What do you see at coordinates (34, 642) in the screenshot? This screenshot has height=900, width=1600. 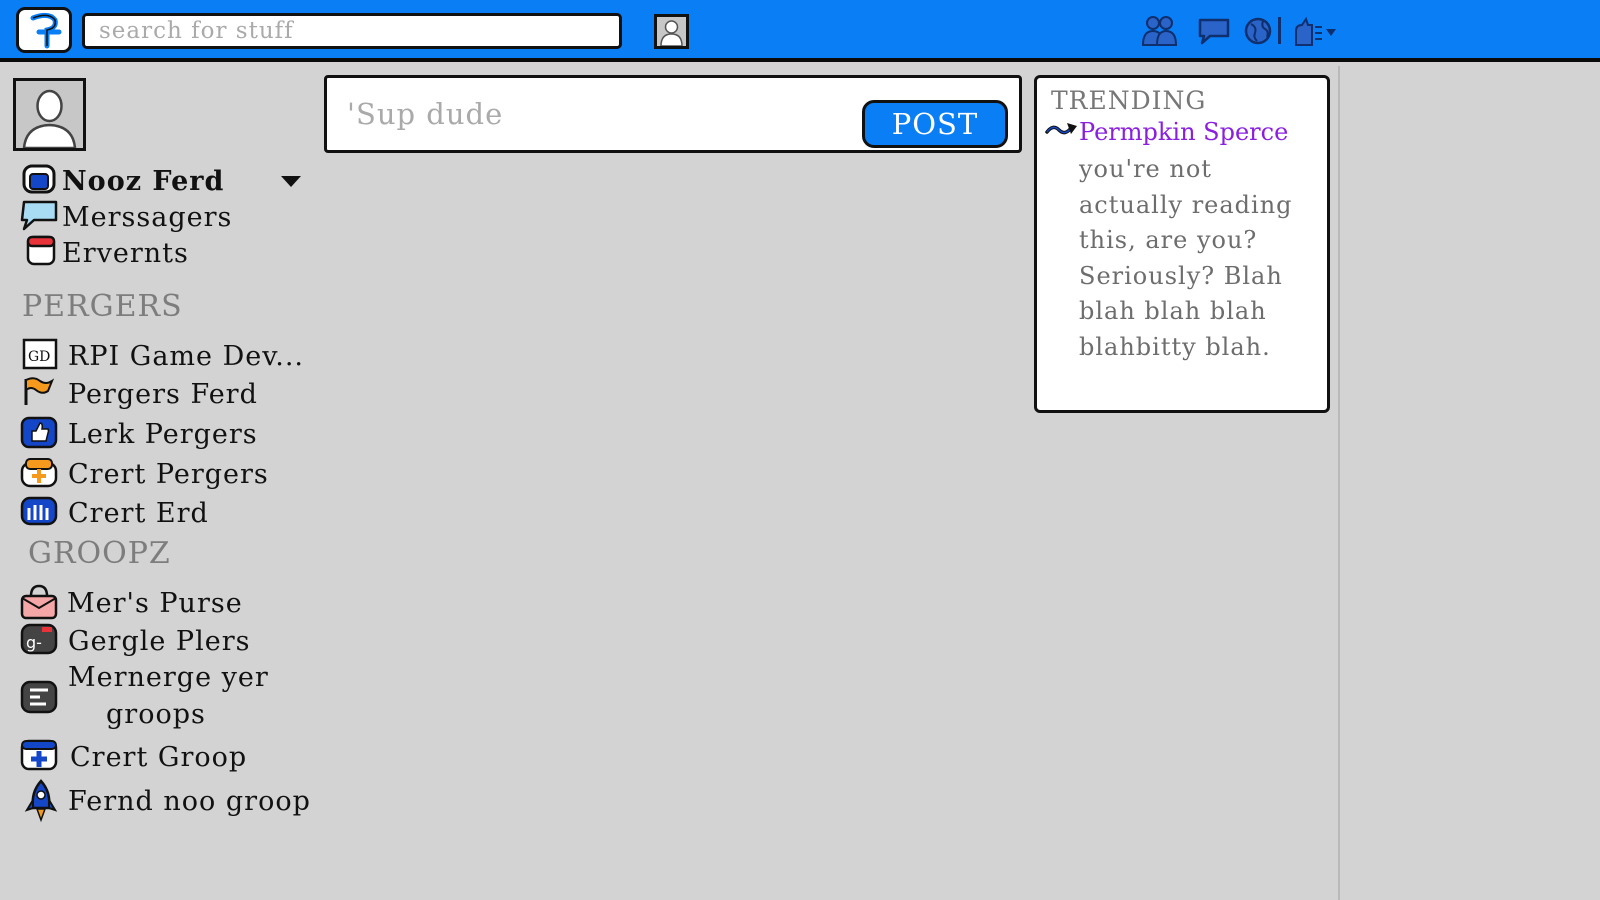 I see `svg-text: g-` at bounding box center [34, 642].